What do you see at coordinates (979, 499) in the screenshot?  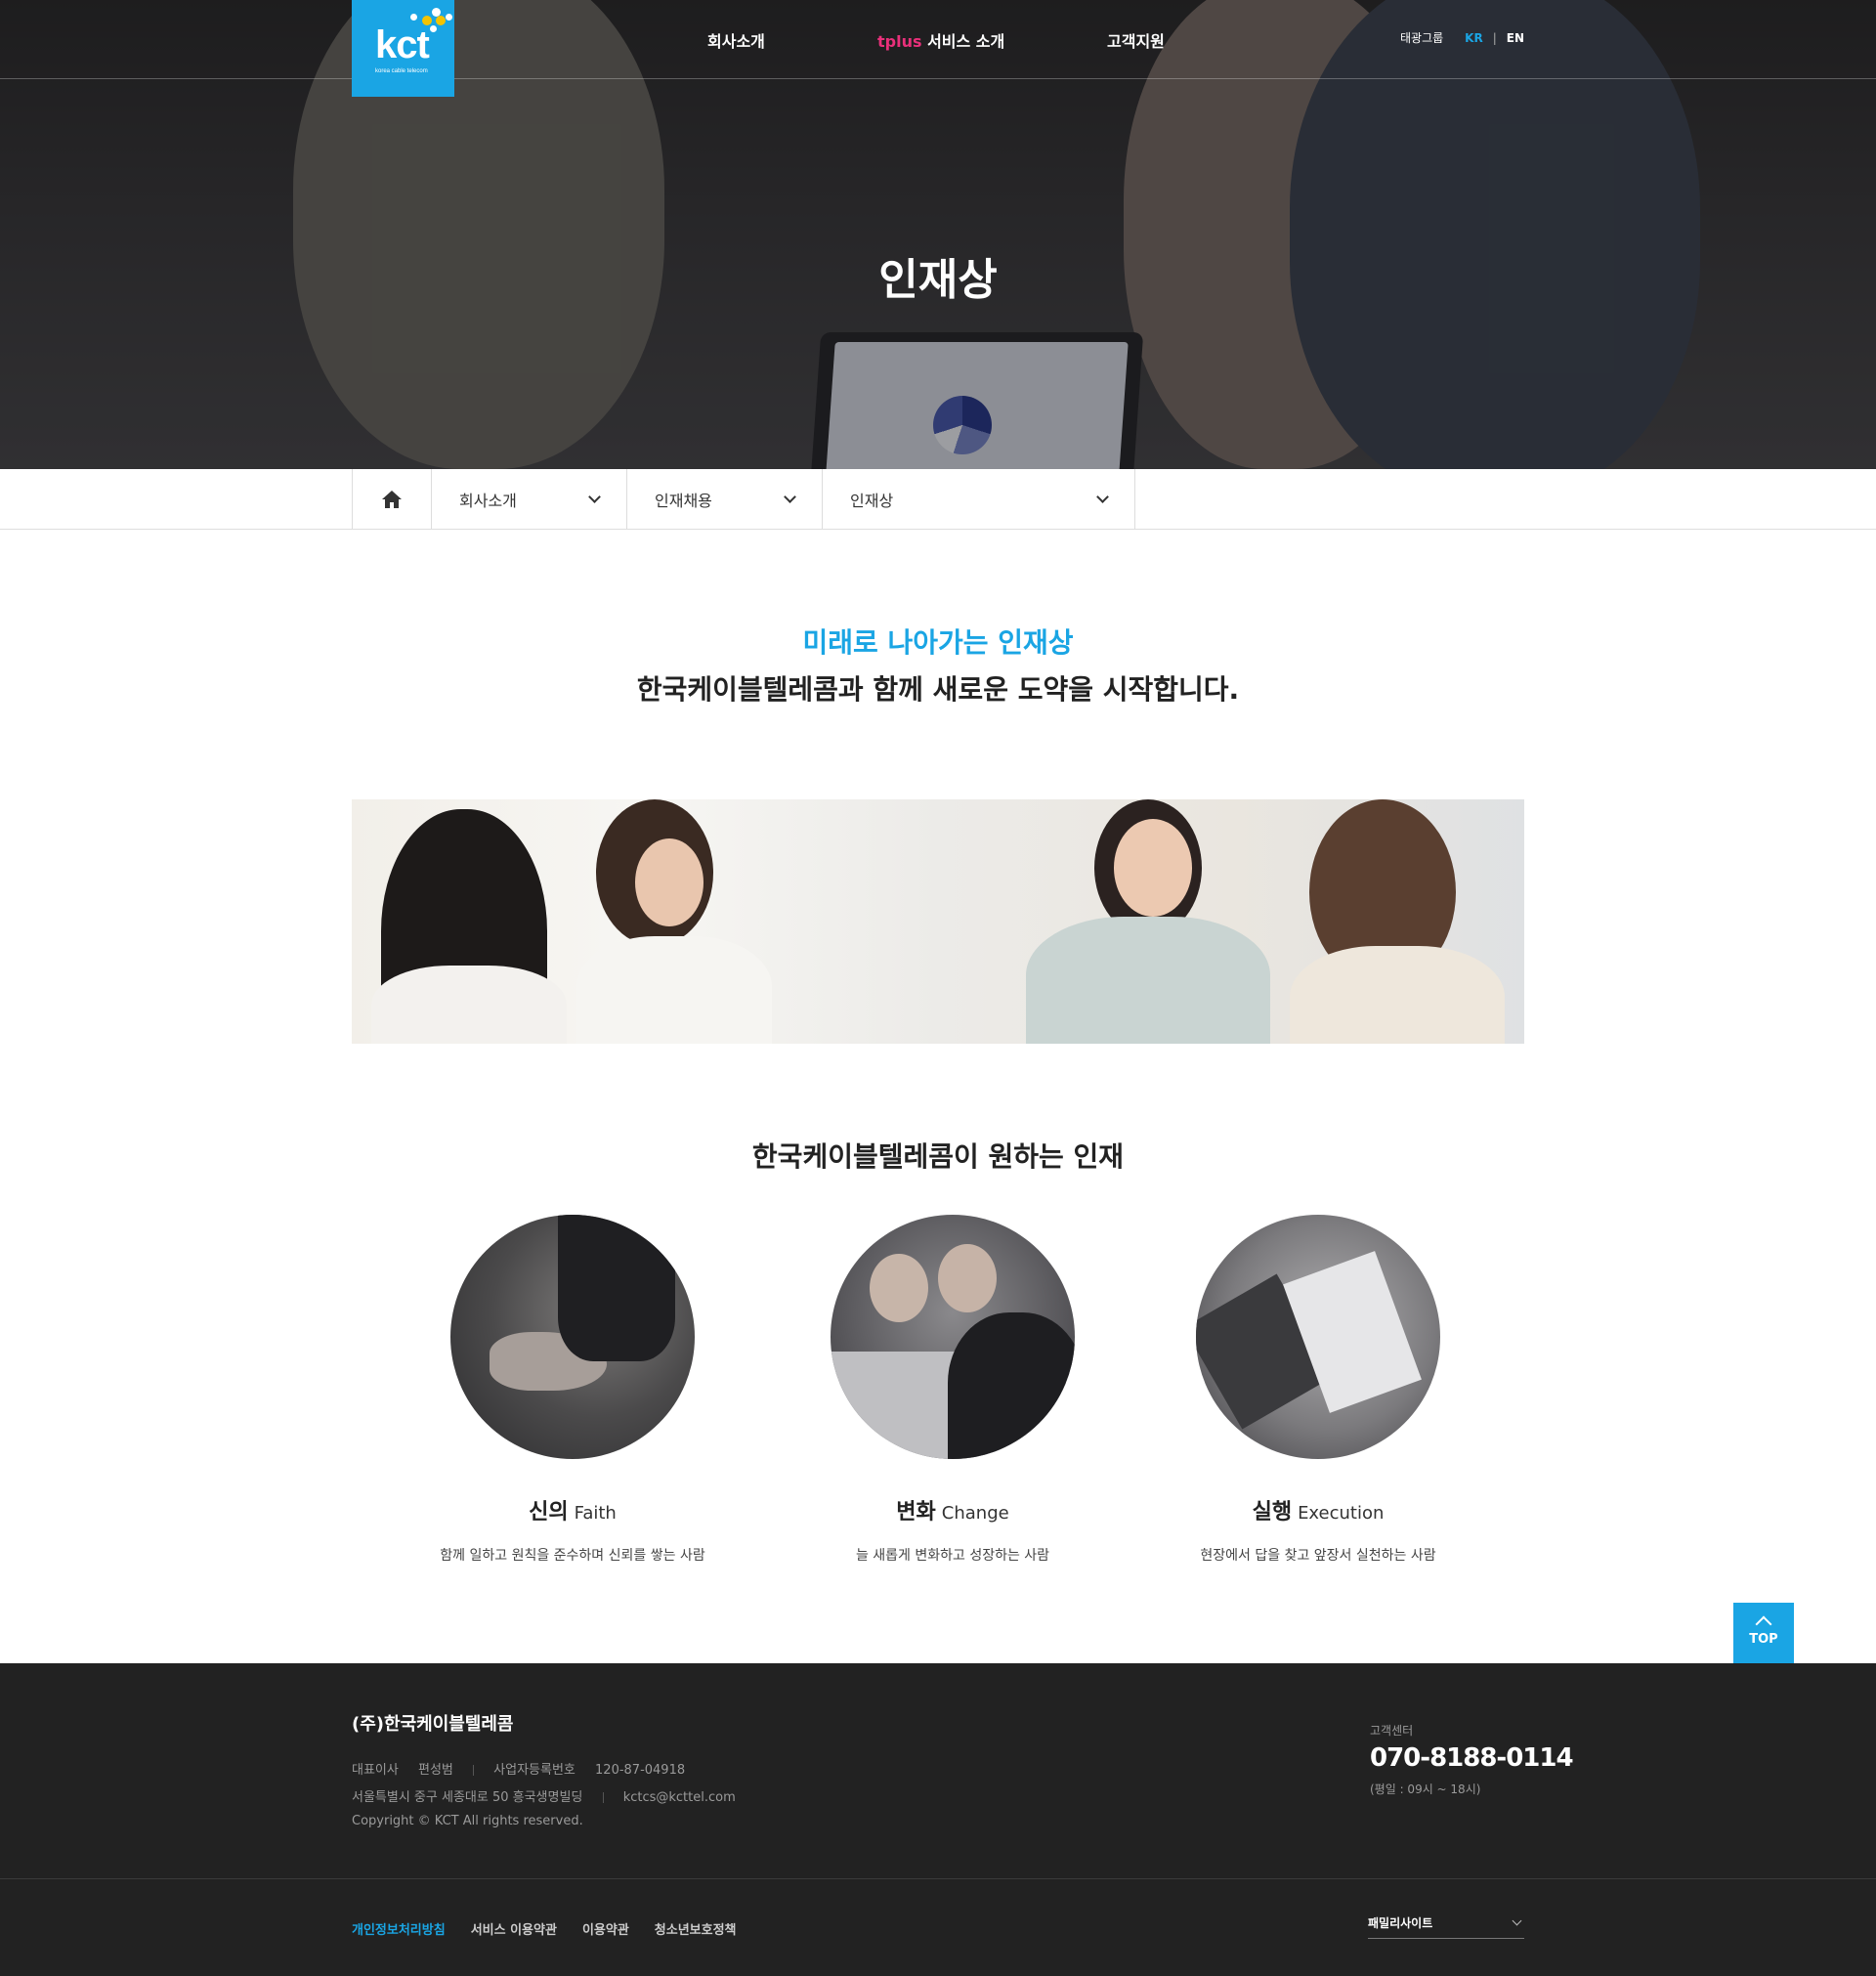 I see `location-depth3: 인재상` at bounding box center [979, 499].